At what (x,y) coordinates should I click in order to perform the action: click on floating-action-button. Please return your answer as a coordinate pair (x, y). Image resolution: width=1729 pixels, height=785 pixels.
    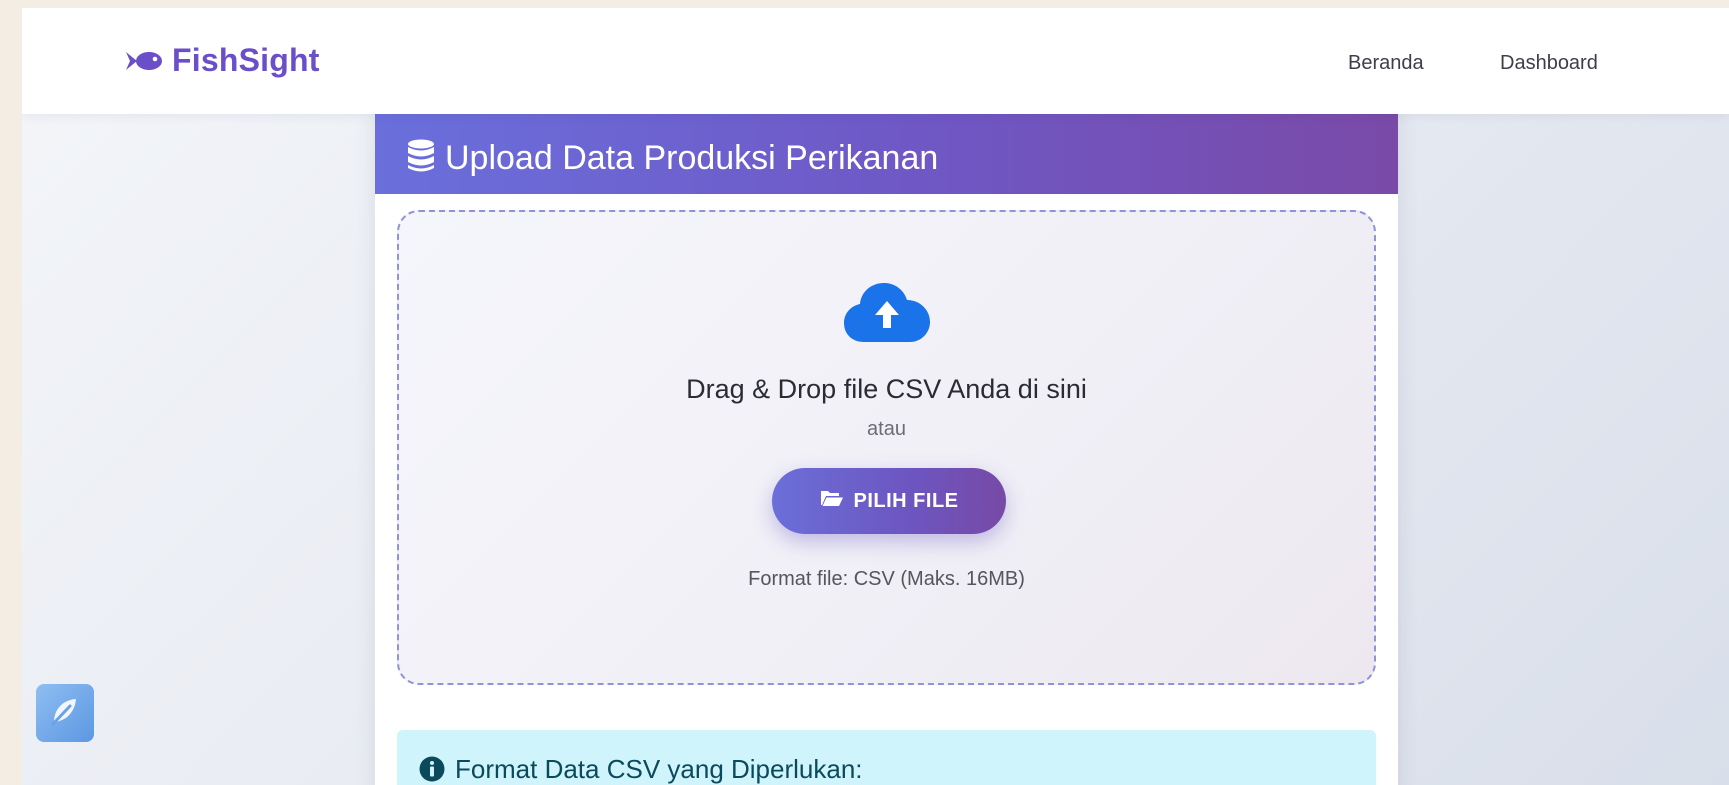
    Looking at the image, I should click on (65, 713).